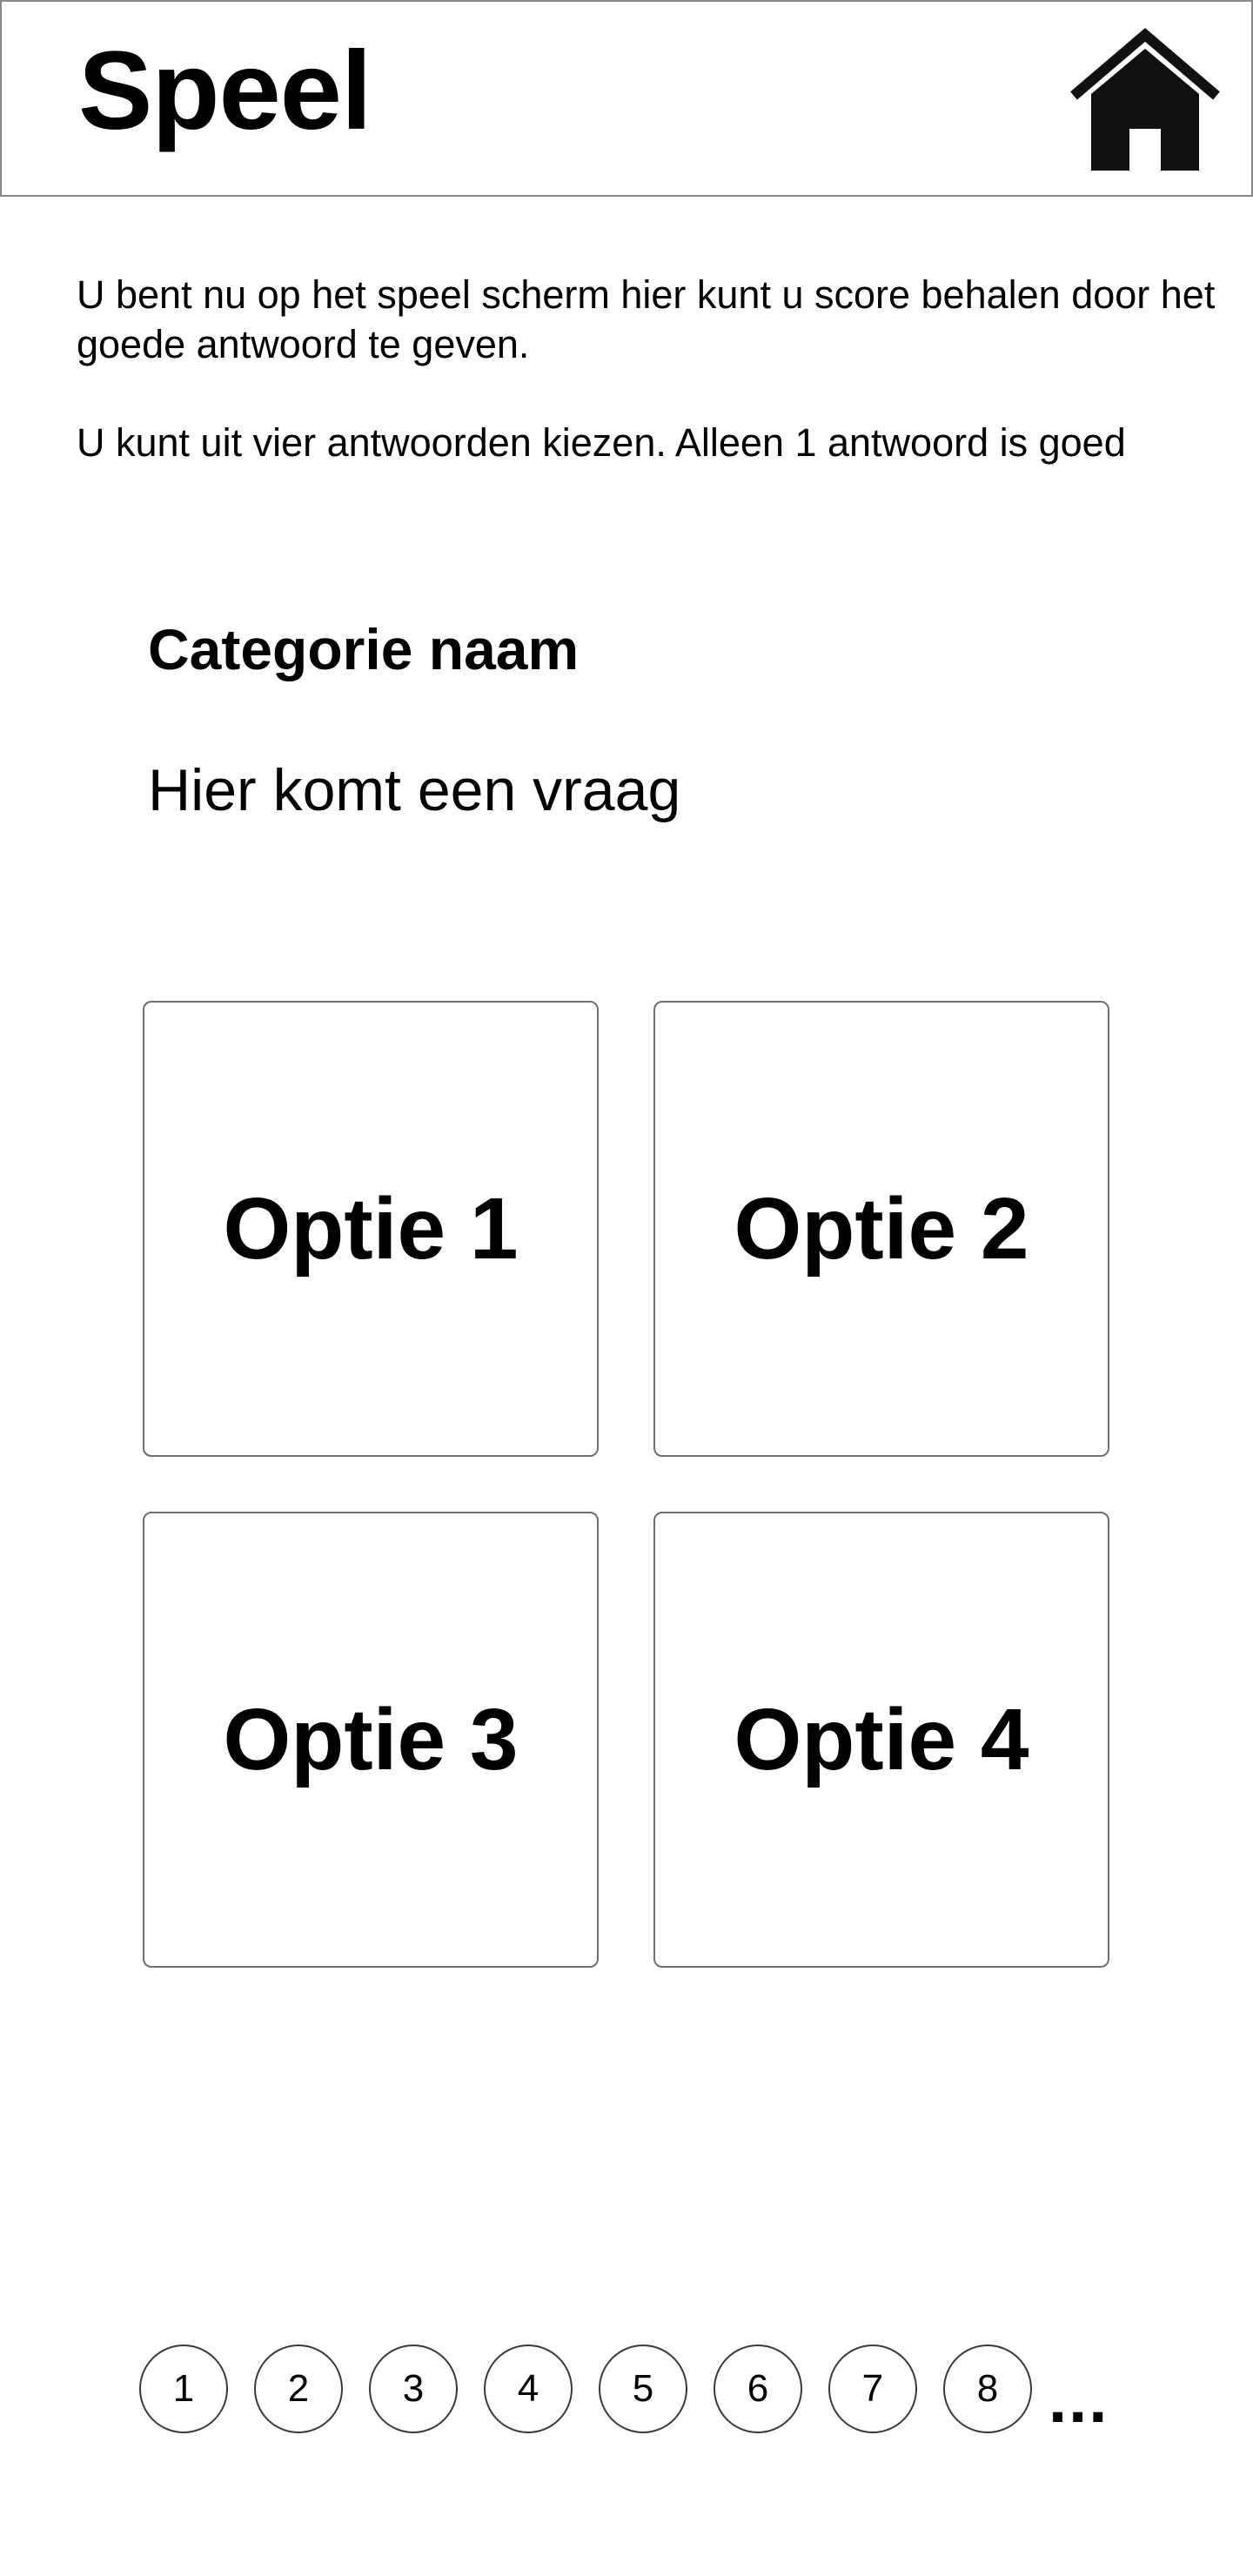 The image size is (1253, 2576). I want to click on option-2-button: Optie 2, so click(881, 1229).